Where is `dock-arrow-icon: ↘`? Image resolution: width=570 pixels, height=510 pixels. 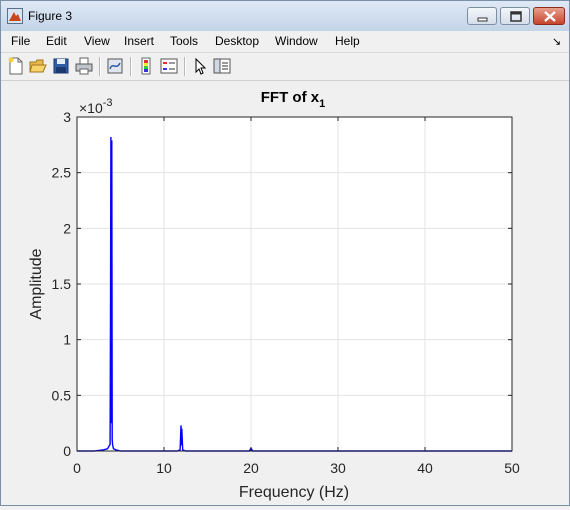
dock-arrow-icon: ↘ is located at coordinates (556, 41).